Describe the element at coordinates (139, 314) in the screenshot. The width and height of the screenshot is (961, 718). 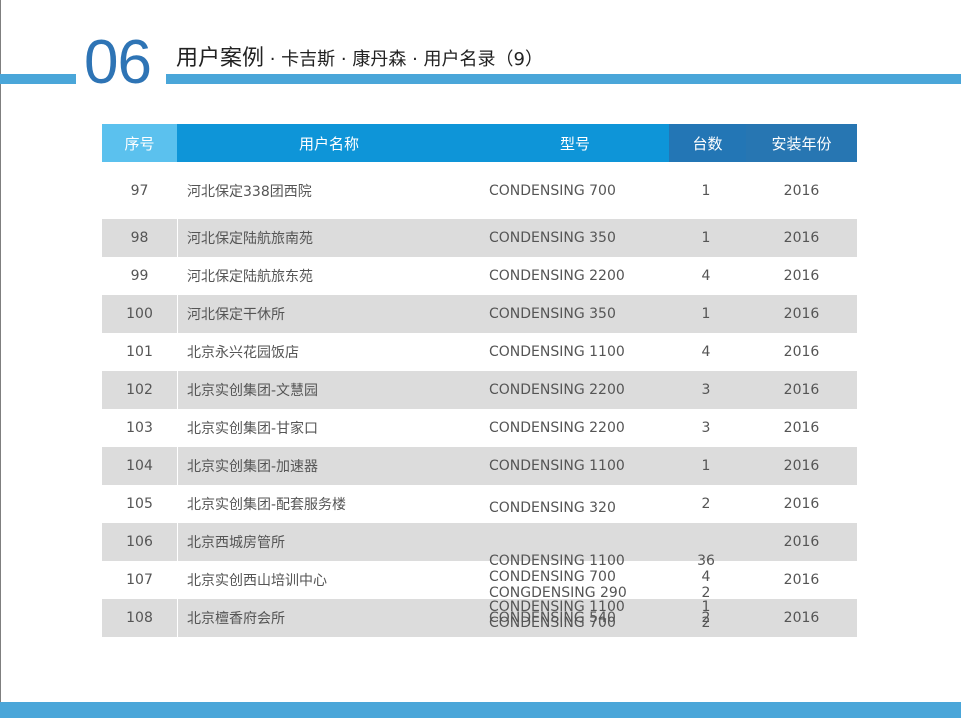
I see `cell-seq: 100` at that location.